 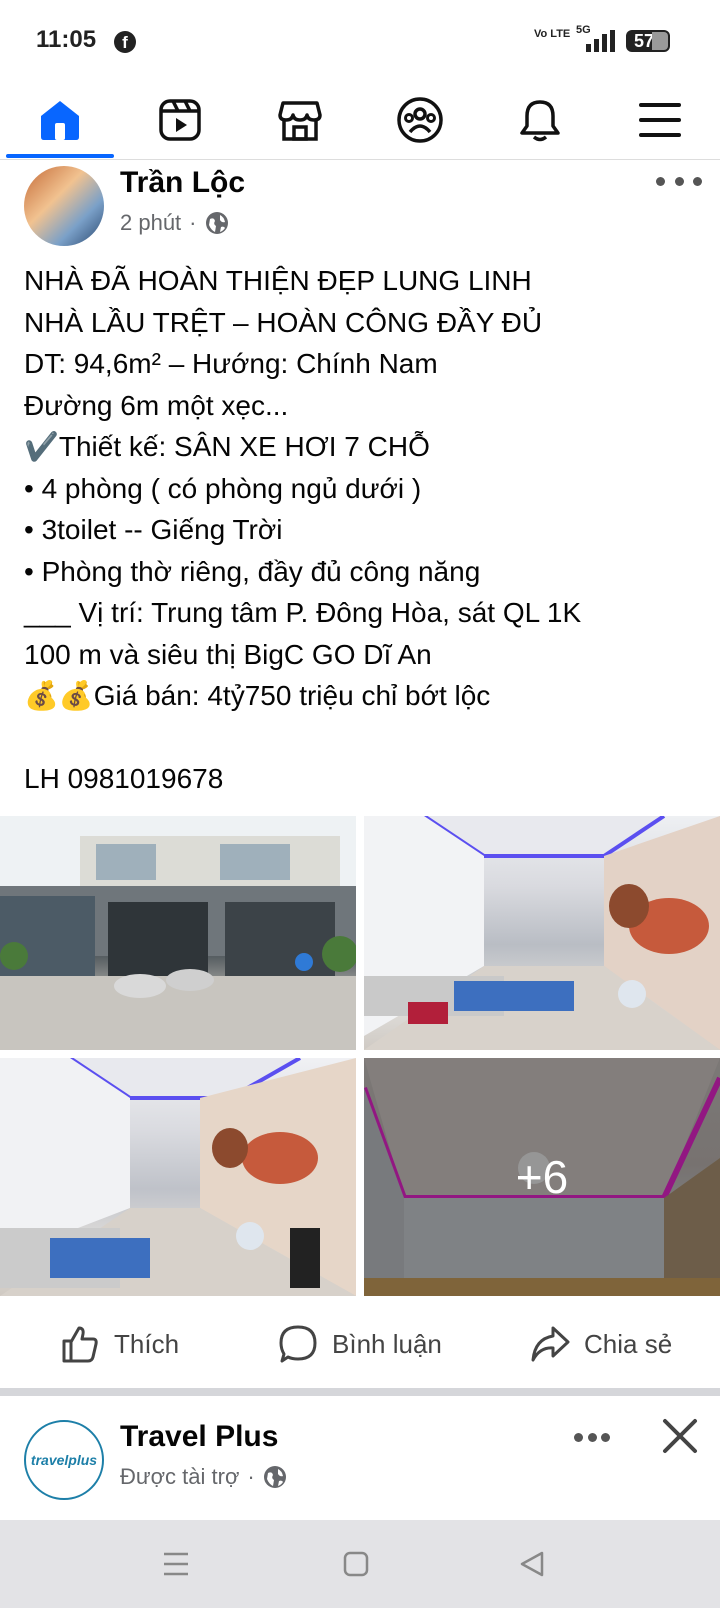 I want to click on post-line: 100 m và siêu thị BigC GO Dĩ An, so click(x=228, y=654).